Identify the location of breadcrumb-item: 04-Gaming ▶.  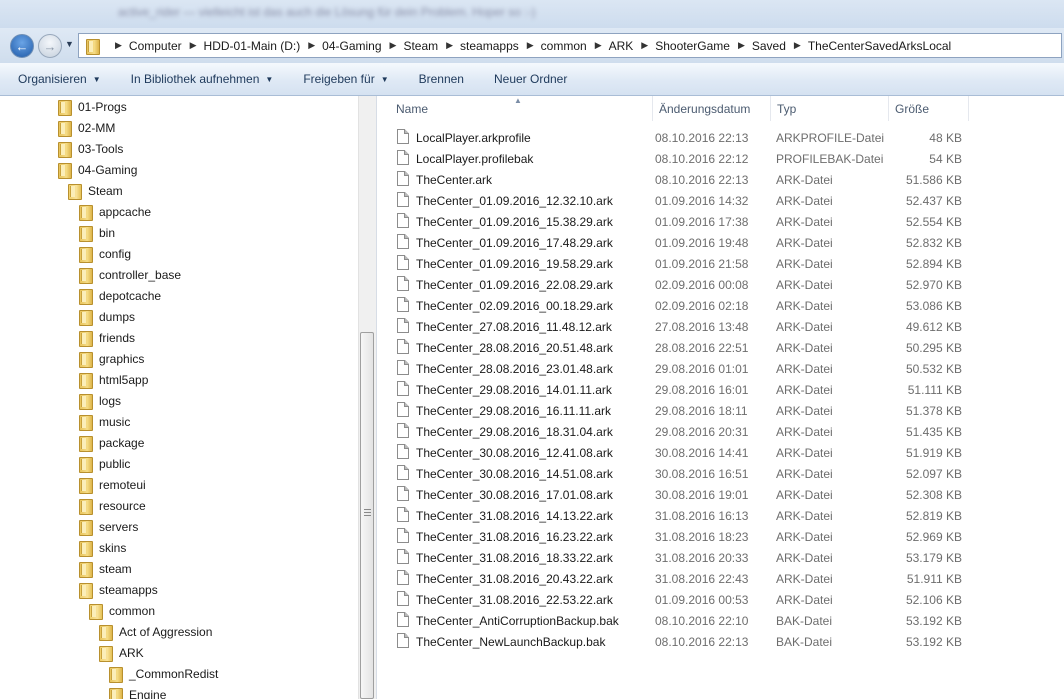
(362, 46).